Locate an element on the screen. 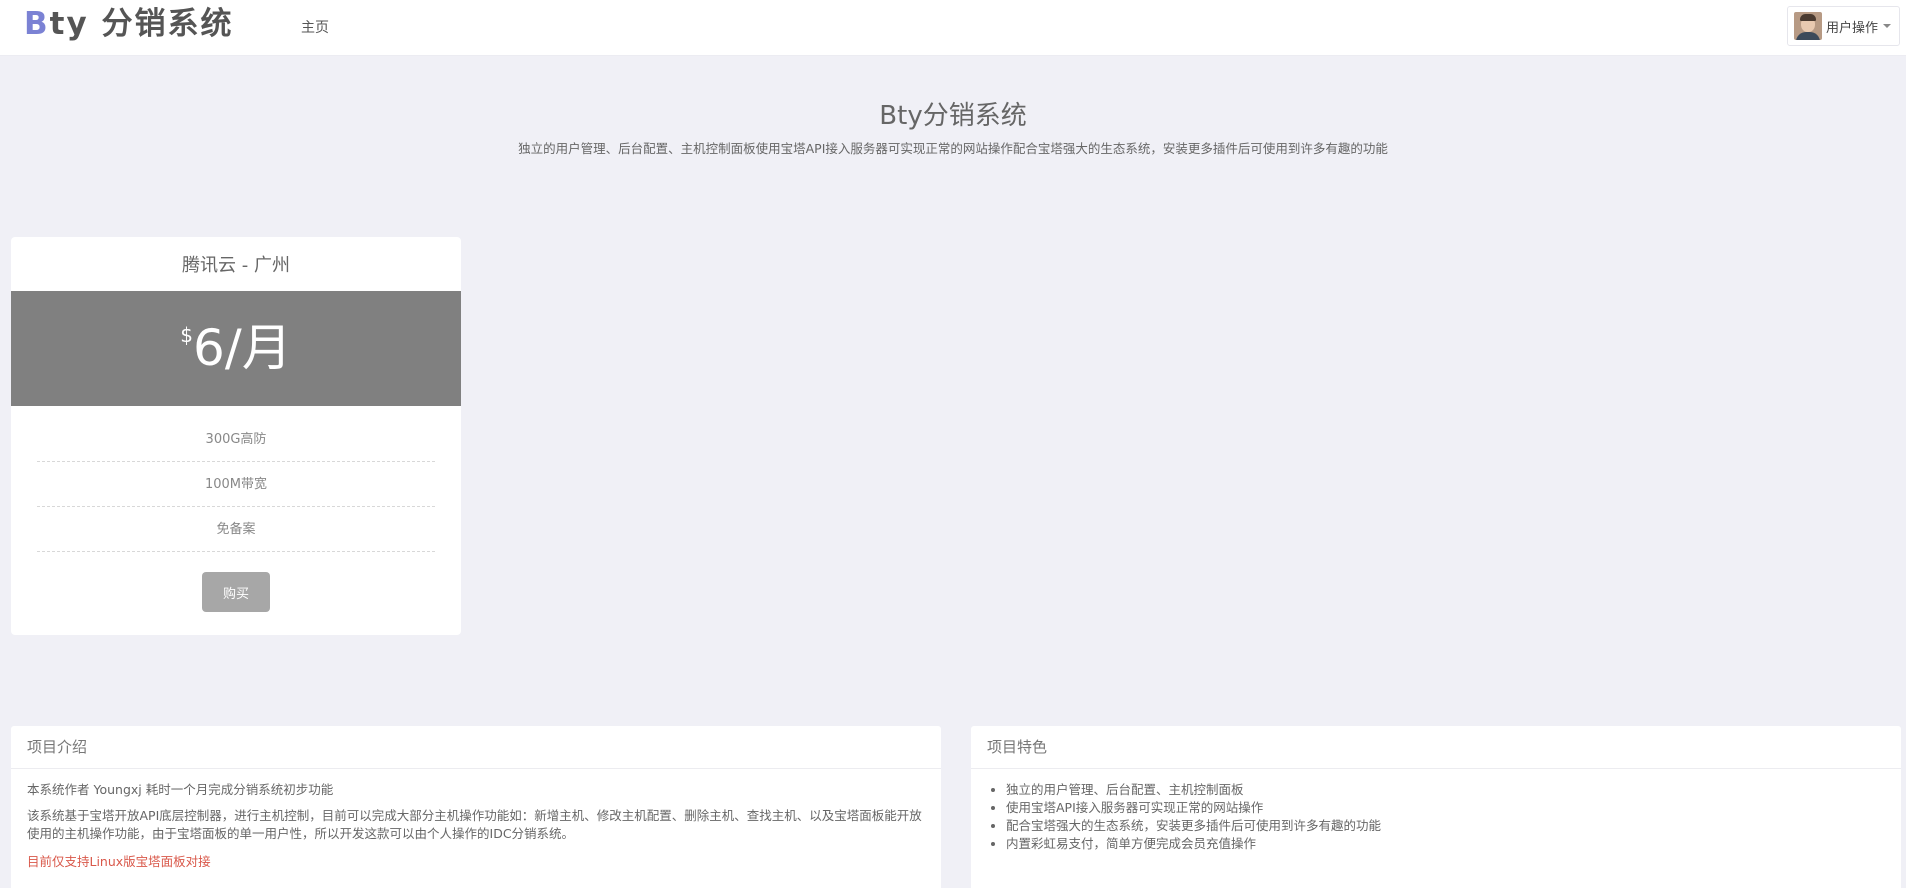 This screenshot has width=1906, height=888. brand-initial: B is located at coordinates (37, 24).